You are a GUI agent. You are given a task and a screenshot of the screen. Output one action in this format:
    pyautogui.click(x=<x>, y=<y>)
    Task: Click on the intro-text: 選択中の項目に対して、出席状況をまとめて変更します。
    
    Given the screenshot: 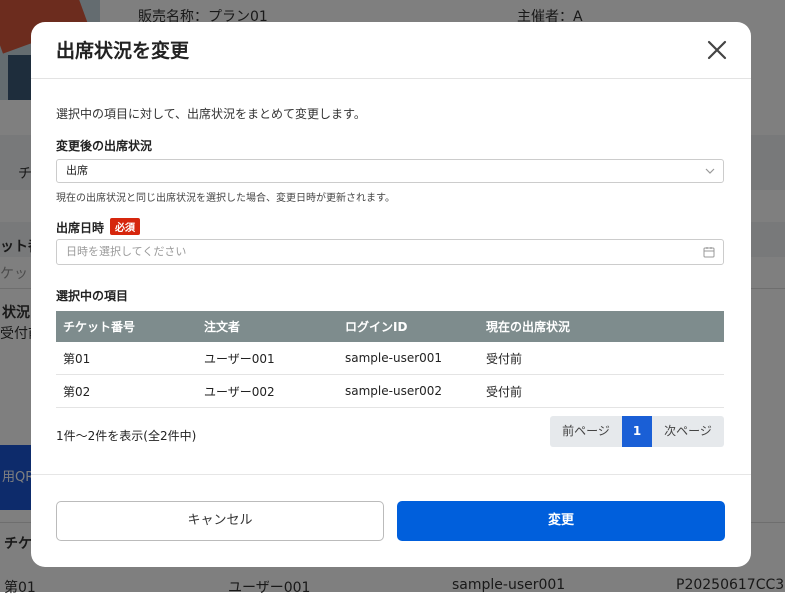 What is the action you would take?
    pyautogui.click(x=211, y=114)
    